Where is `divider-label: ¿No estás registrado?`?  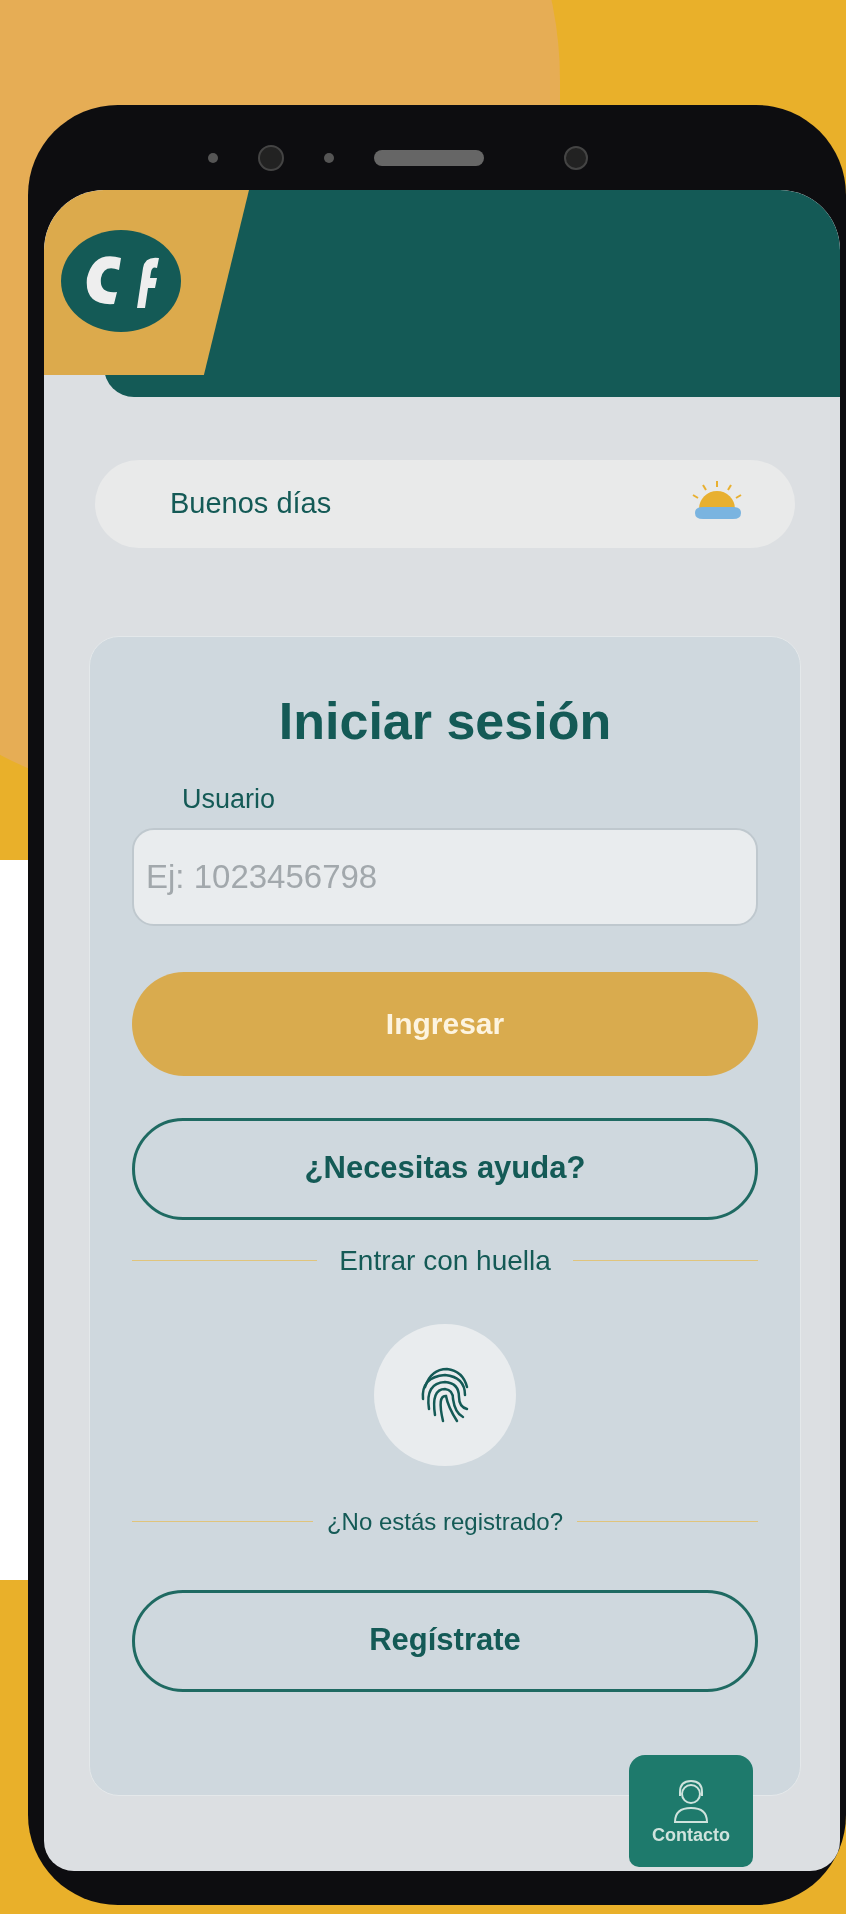 divider-label: ¿No estás registrado? is located at coordinates (445, 1521).